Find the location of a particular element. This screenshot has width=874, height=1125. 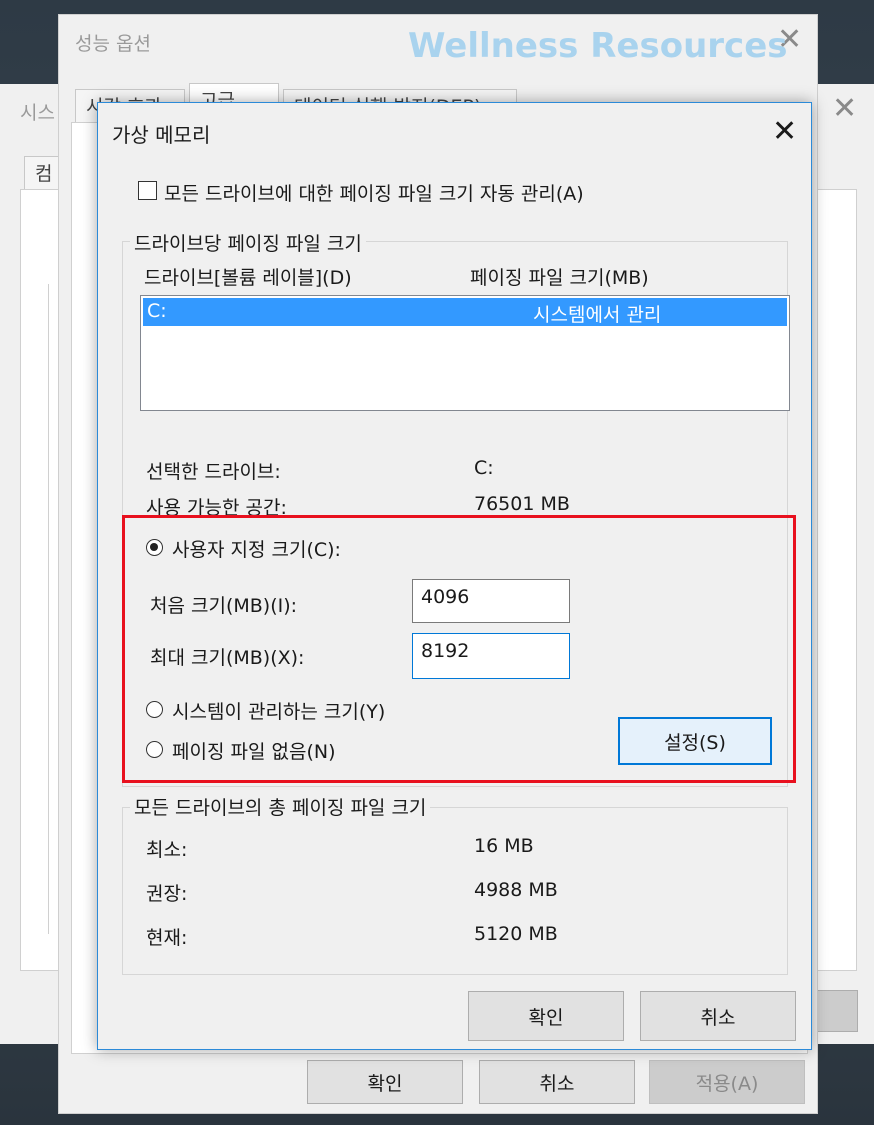

custom-size-radio is located at coordinates (154, 547).